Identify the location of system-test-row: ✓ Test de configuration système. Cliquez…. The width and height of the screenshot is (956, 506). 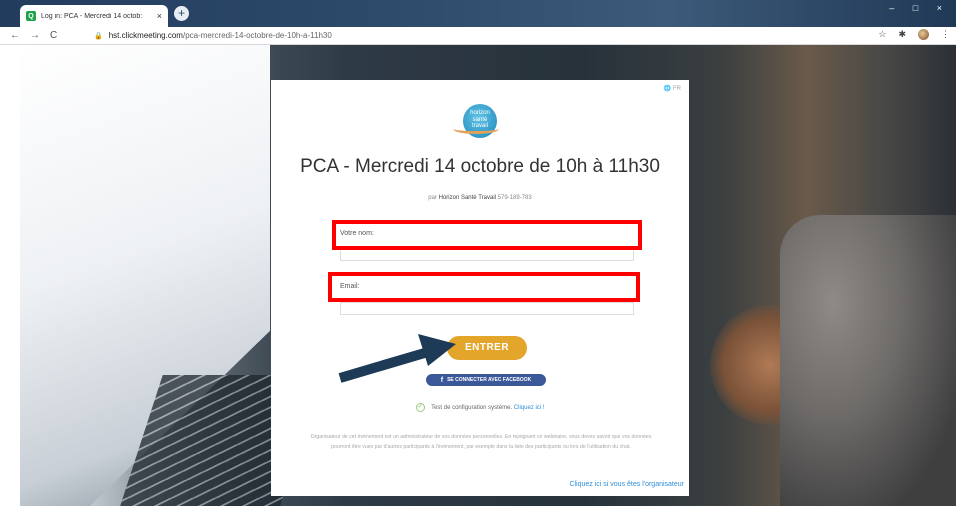
(480, 407).